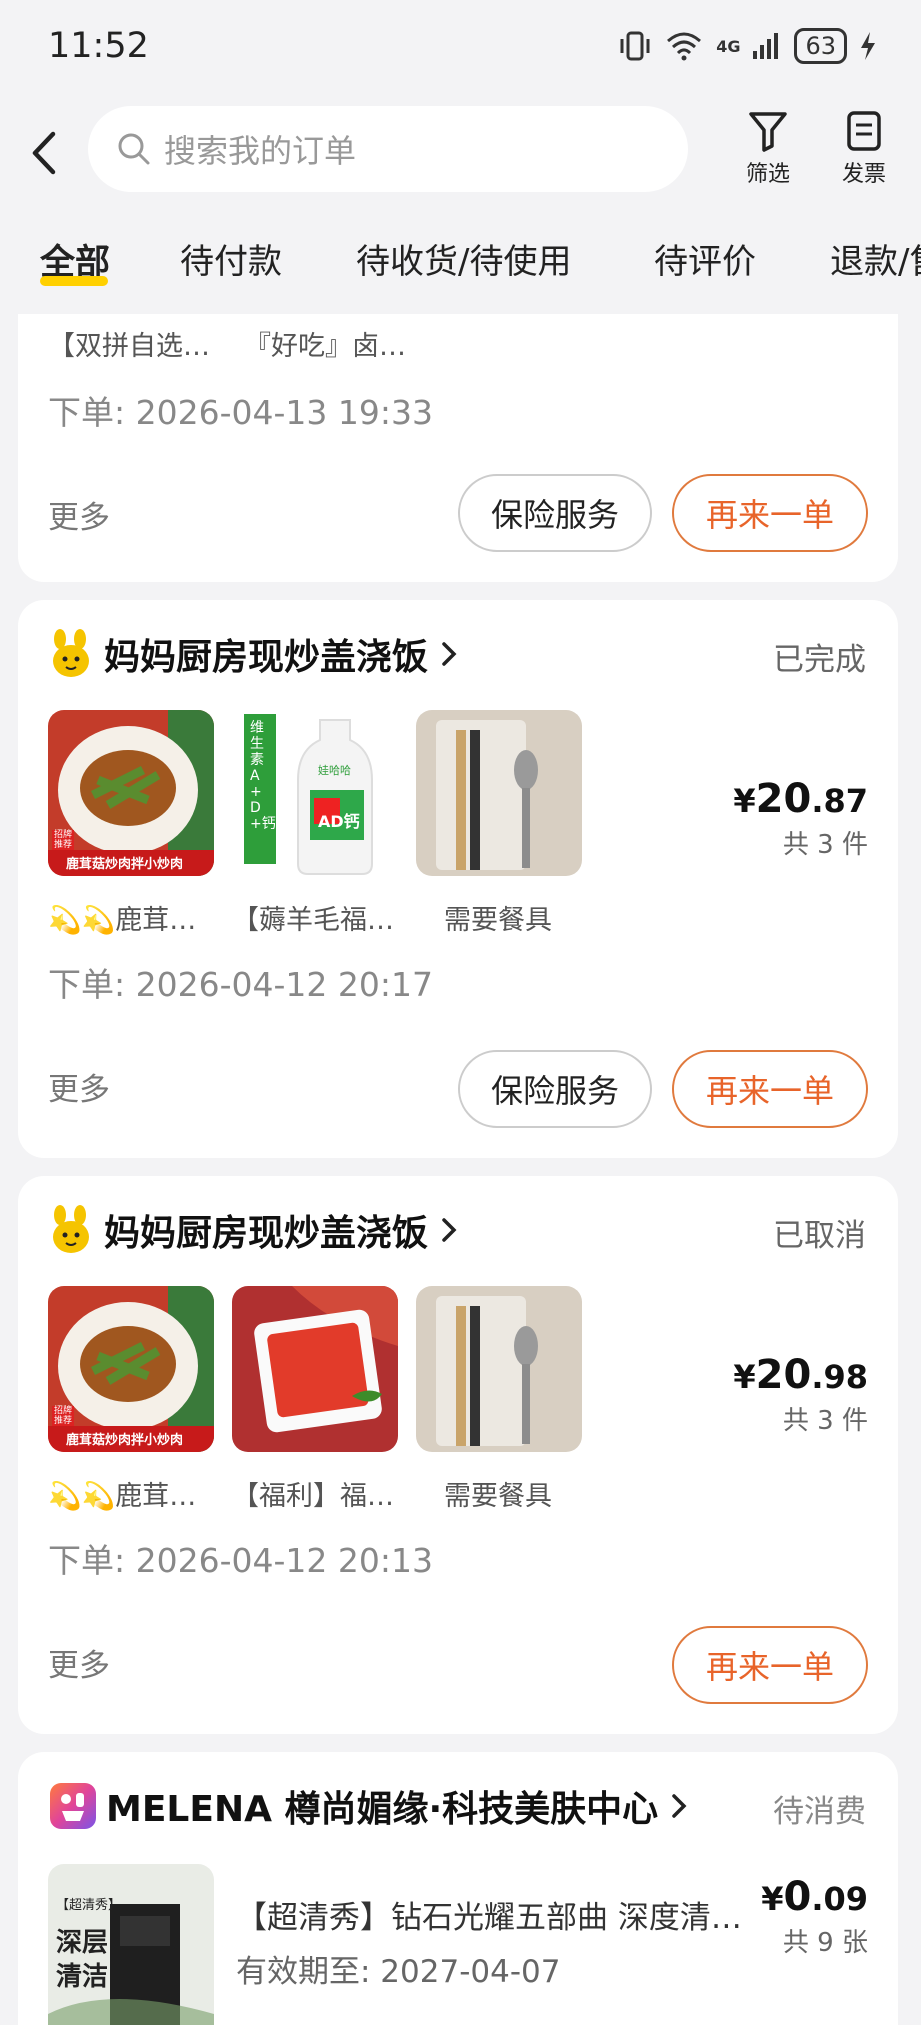 The image size is (921, 2025). Describe the element at coordinates (705, 258) in the screenshot. I see `tab-pending-review: 待评价` at that location.